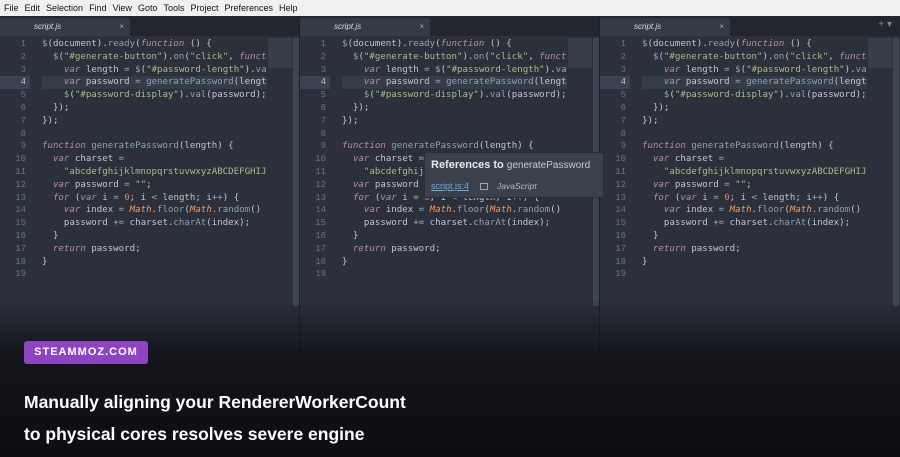 This screenshot has width=900, height=457. What do you see at coordinates (320, 159) in the screenshot?
I see `line-number: 10` at bounding box center [320, 159].